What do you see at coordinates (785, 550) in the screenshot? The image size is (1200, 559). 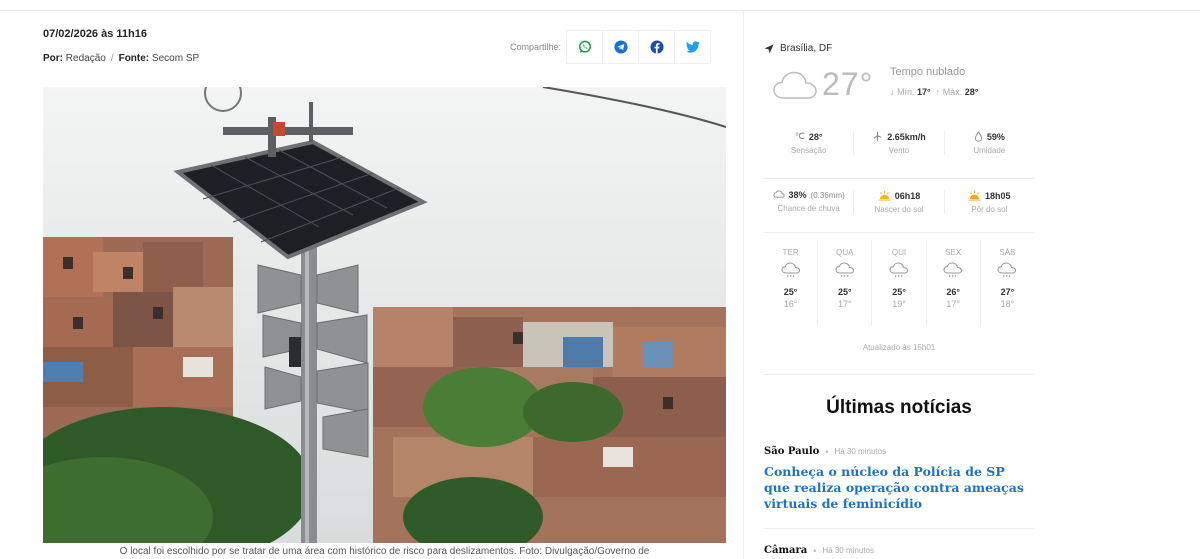 I see `news-category-link: Câmara` at bounding box center [785, 550].